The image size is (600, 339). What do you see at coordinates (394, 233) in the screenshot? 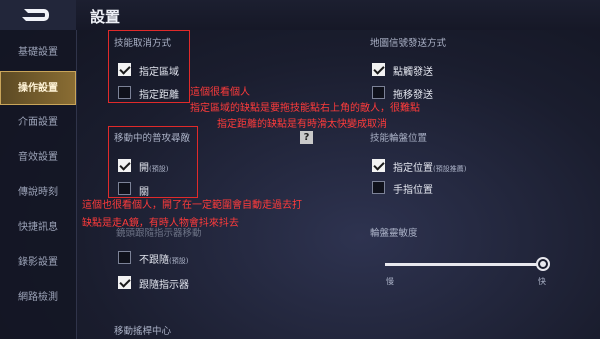
I see `wheel-sens-title: 輪盤靈敏度` at bounding box center [394, 233].